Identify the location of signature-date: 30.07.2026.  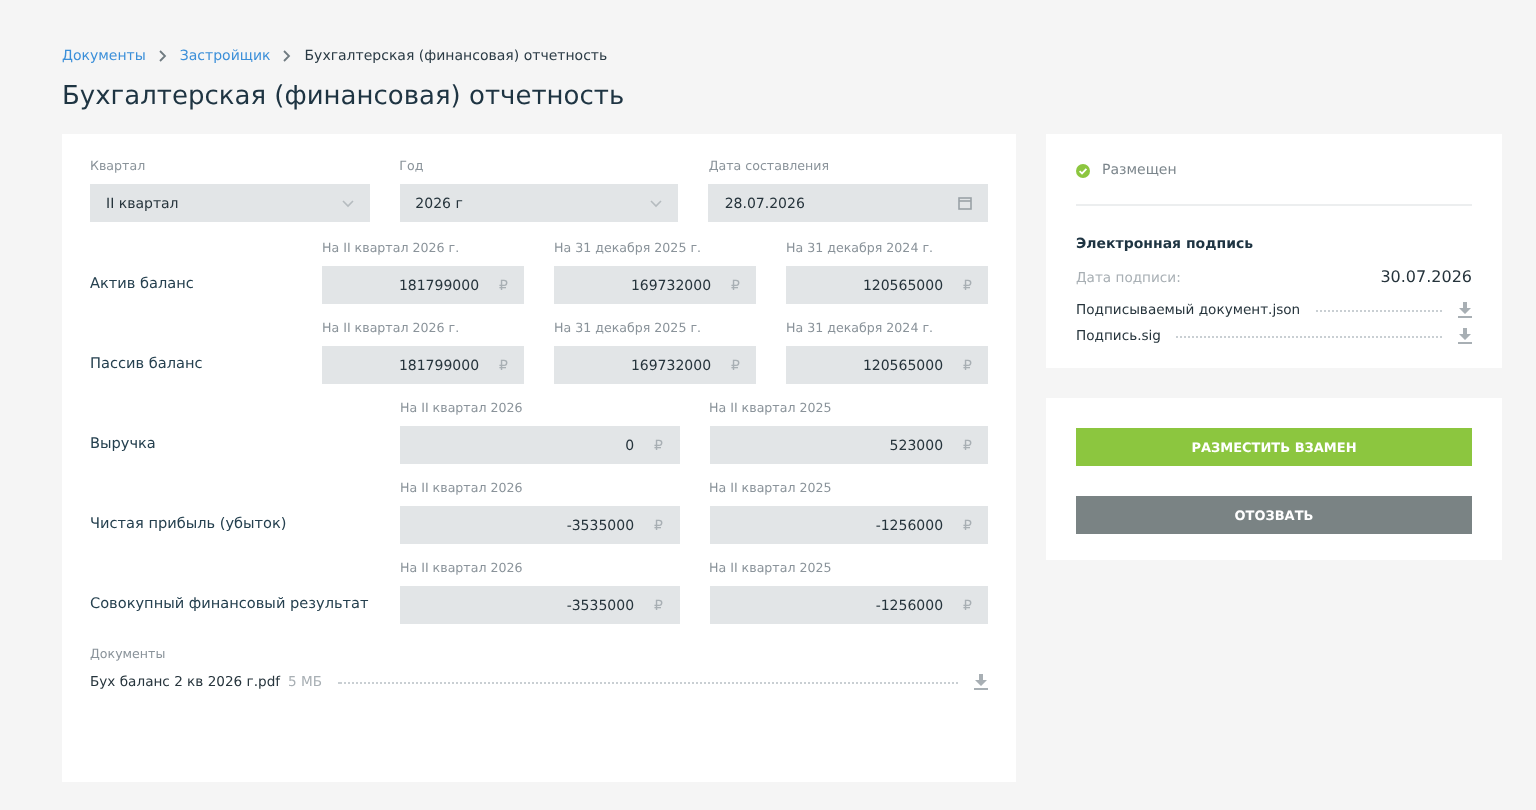
(1426, 277).